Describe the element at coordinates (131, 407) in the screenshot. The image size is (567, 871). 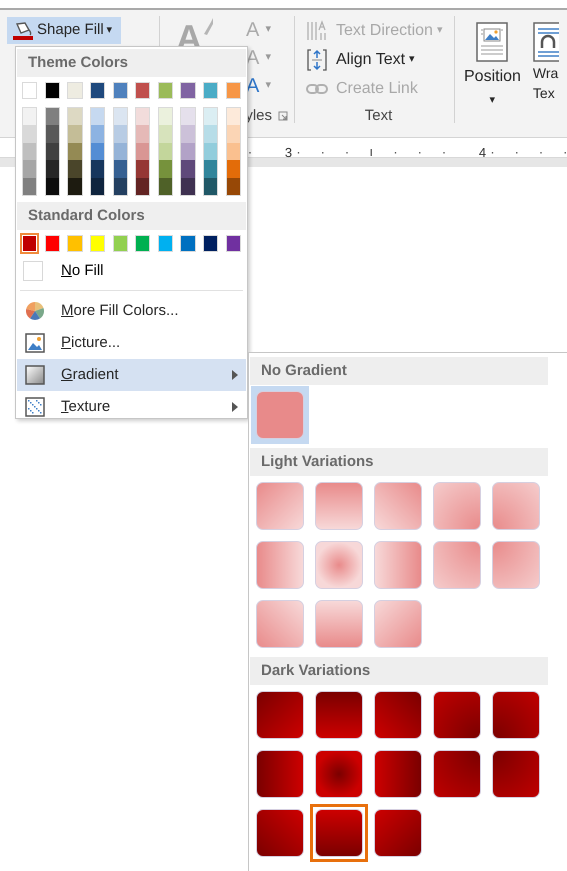
I see `menu-item: Texture` at that location.